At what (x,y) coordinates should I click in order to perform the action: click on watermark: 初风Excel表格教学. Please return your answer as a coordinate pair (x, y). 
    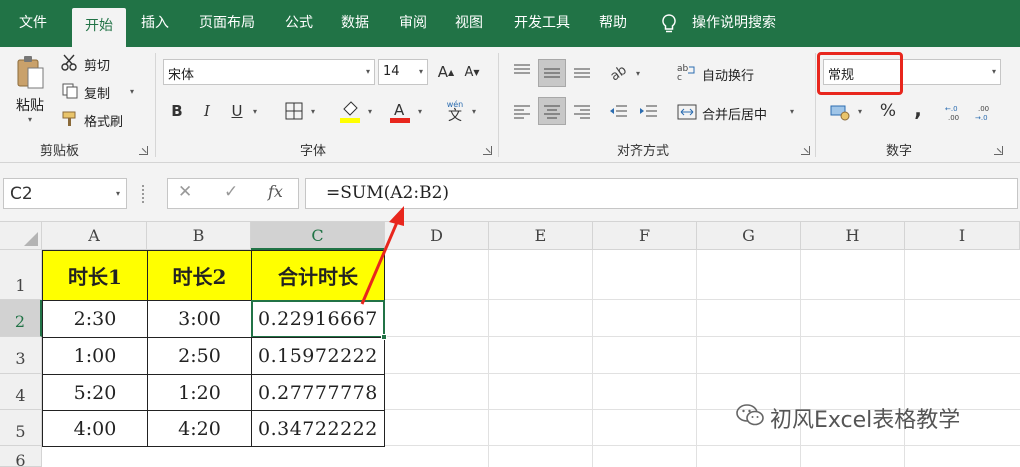
    Looking at the image, I should click on (848, 418).